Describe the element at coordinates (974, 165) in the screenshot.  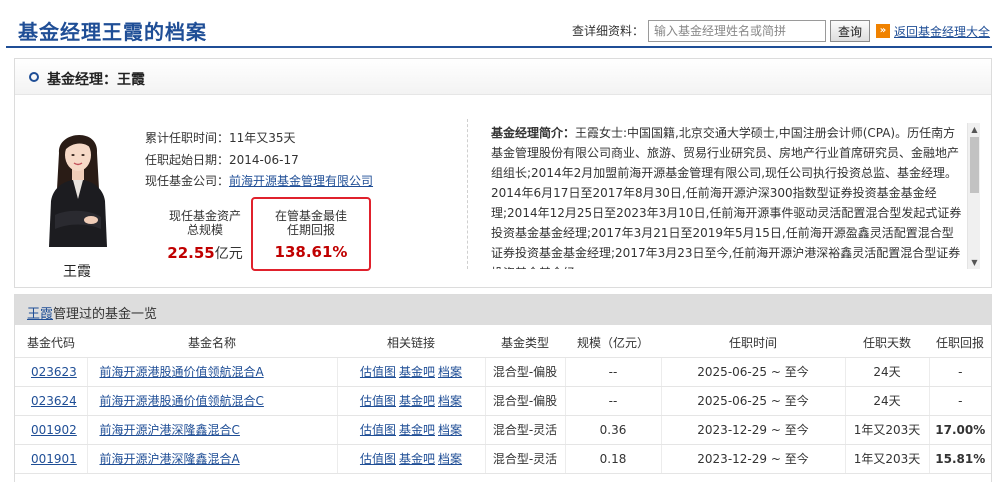
I see `scroll-thumb` at that location.